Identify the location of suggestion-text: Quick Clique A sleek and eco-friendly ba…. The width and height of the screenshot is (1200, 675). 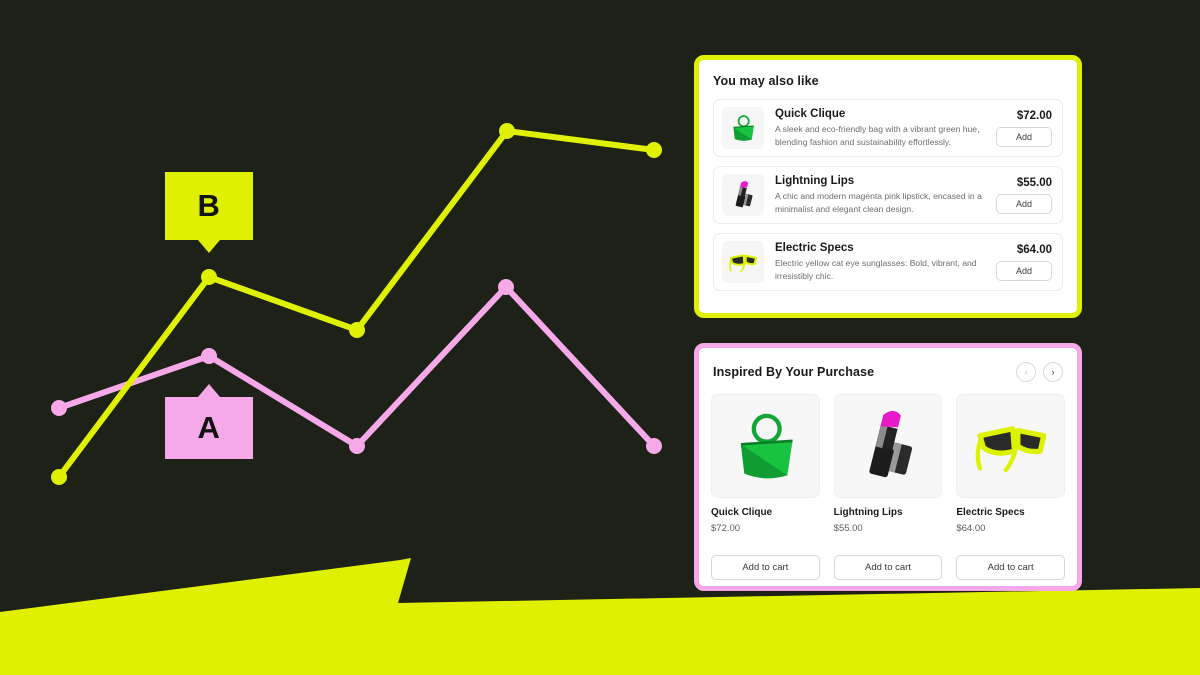
(877, 127).